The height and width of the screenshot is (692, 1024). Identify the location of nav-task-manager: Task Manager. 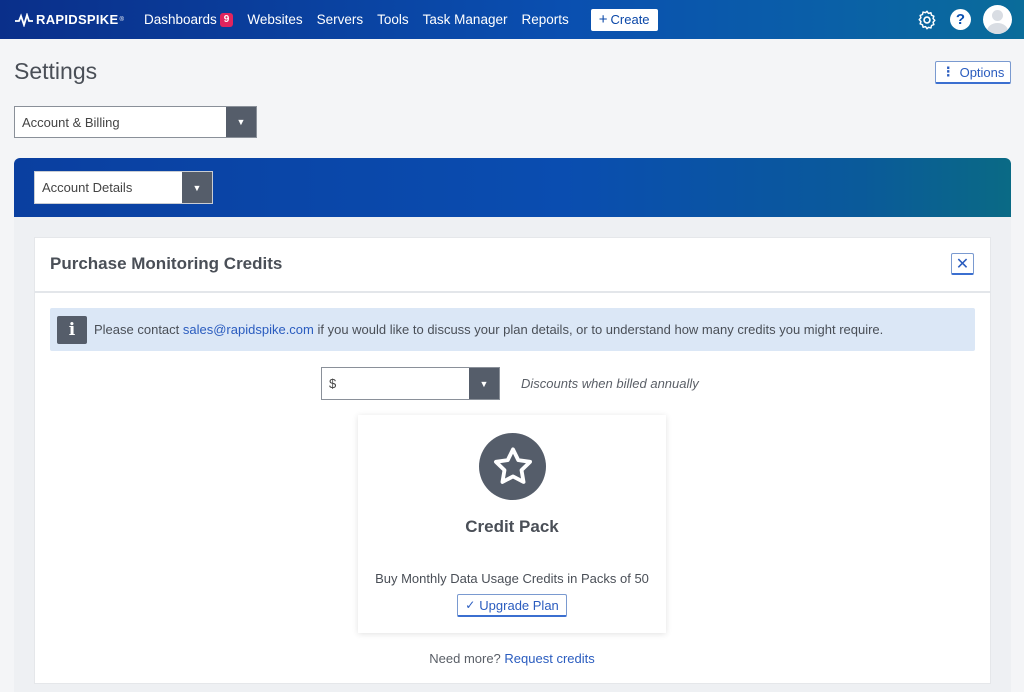
(465, 19).